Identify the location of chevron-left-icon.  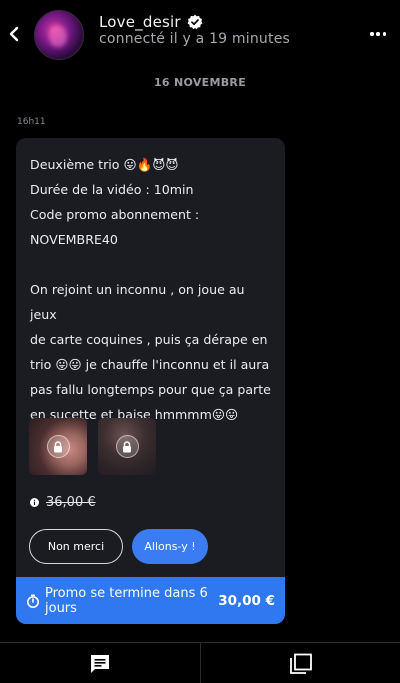
(14, 34).